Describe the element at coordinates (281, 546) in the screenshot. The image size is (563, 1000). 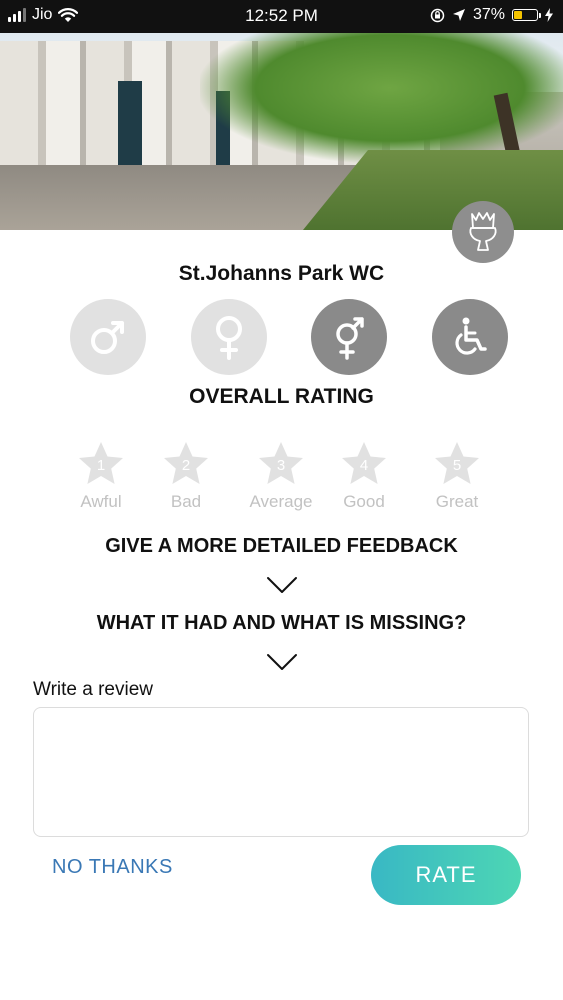
I see `detailed-feedback-toggle: GIVE A MORE DETAILED FEEDBACK` at that location.